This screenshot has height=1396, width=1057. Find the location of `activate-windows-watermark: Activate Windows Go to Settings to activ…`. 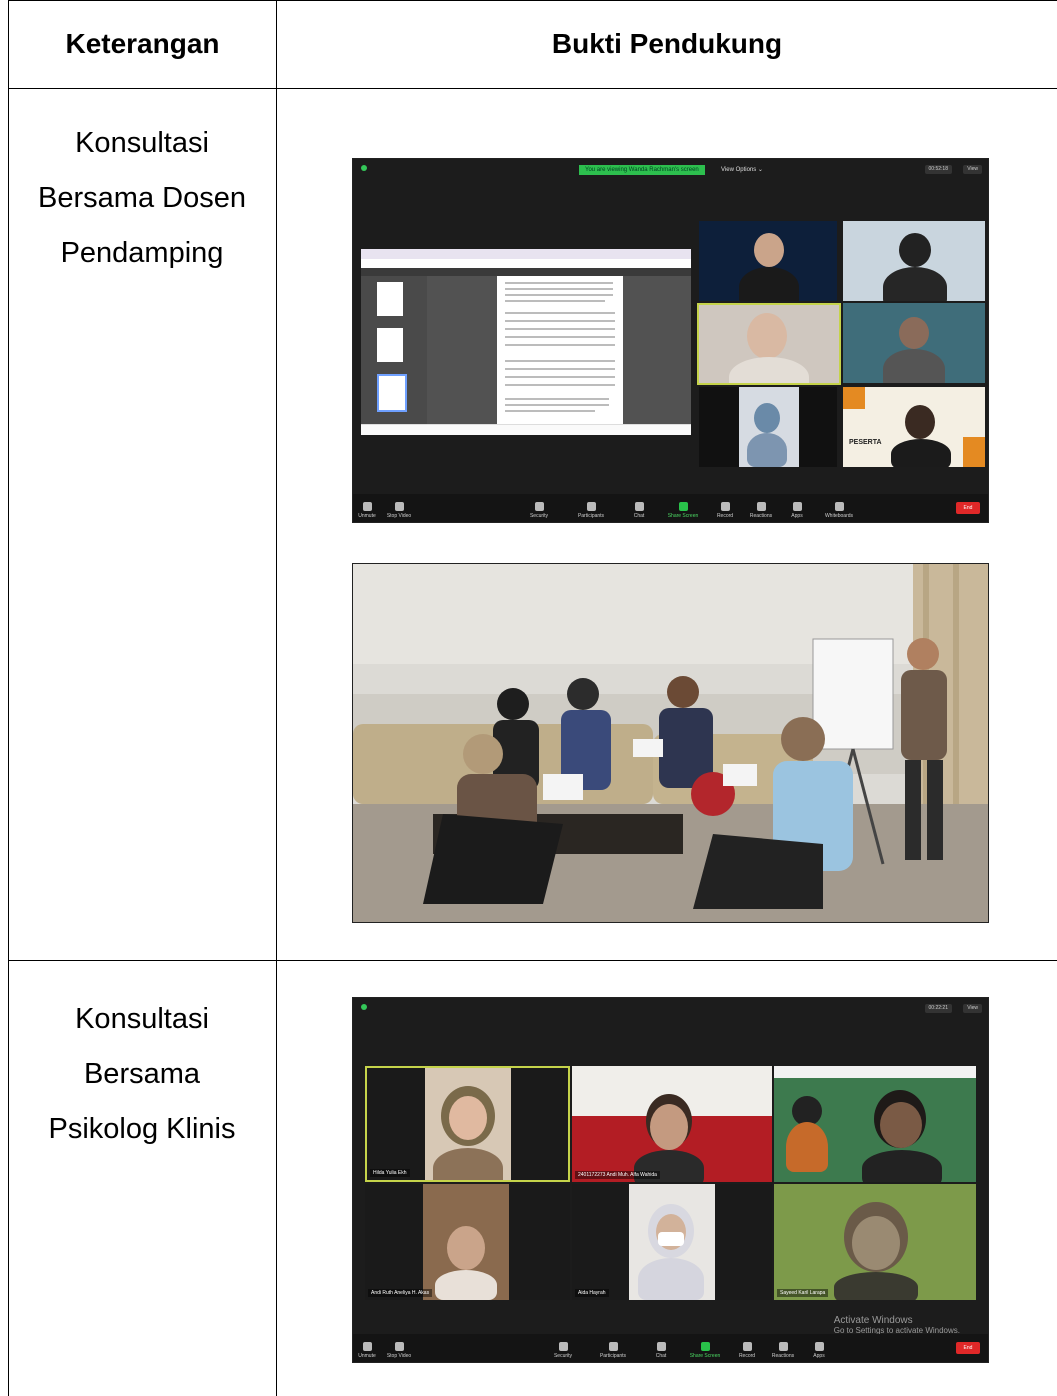

activate-windows-watermark: Activate Windows Go to Settings to activ… is located at coordinates (897, 1326).